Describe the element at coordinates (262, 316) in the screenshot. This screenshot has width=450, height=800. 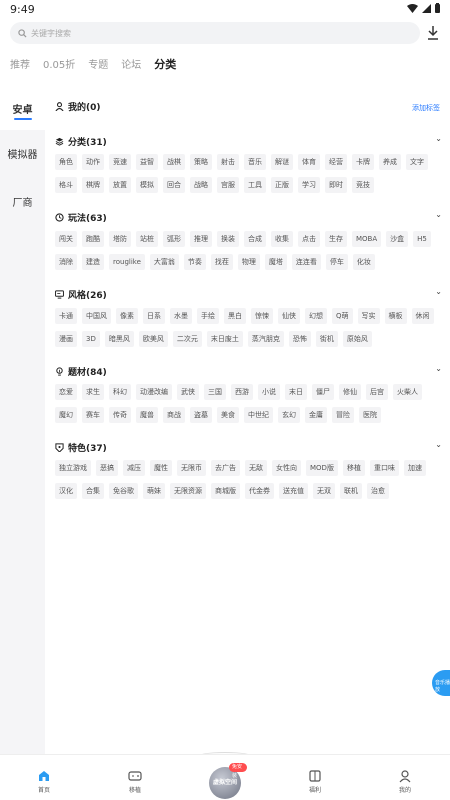
I see `tag-chip: 惊悚` at that location.